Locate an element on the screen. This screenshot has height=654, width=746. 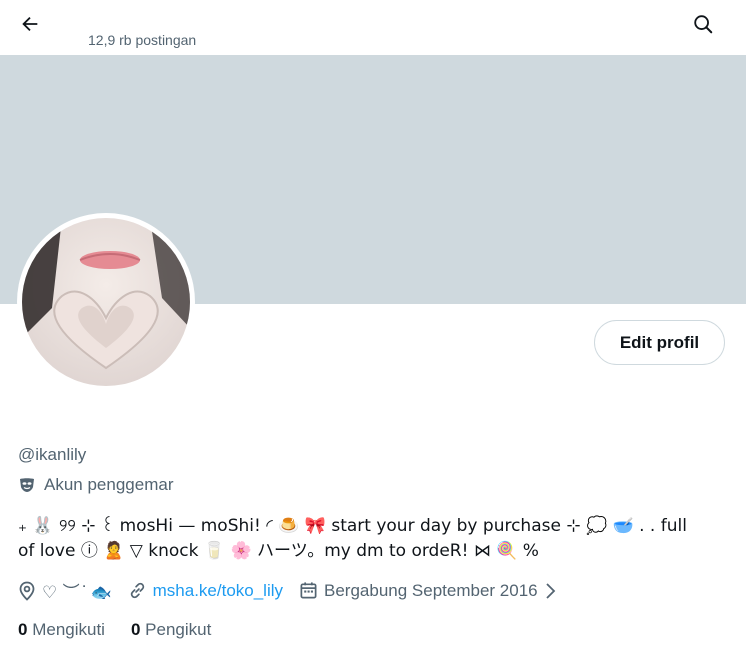
edit-profile-button: Edit profil is located at coordinates (659, 342).